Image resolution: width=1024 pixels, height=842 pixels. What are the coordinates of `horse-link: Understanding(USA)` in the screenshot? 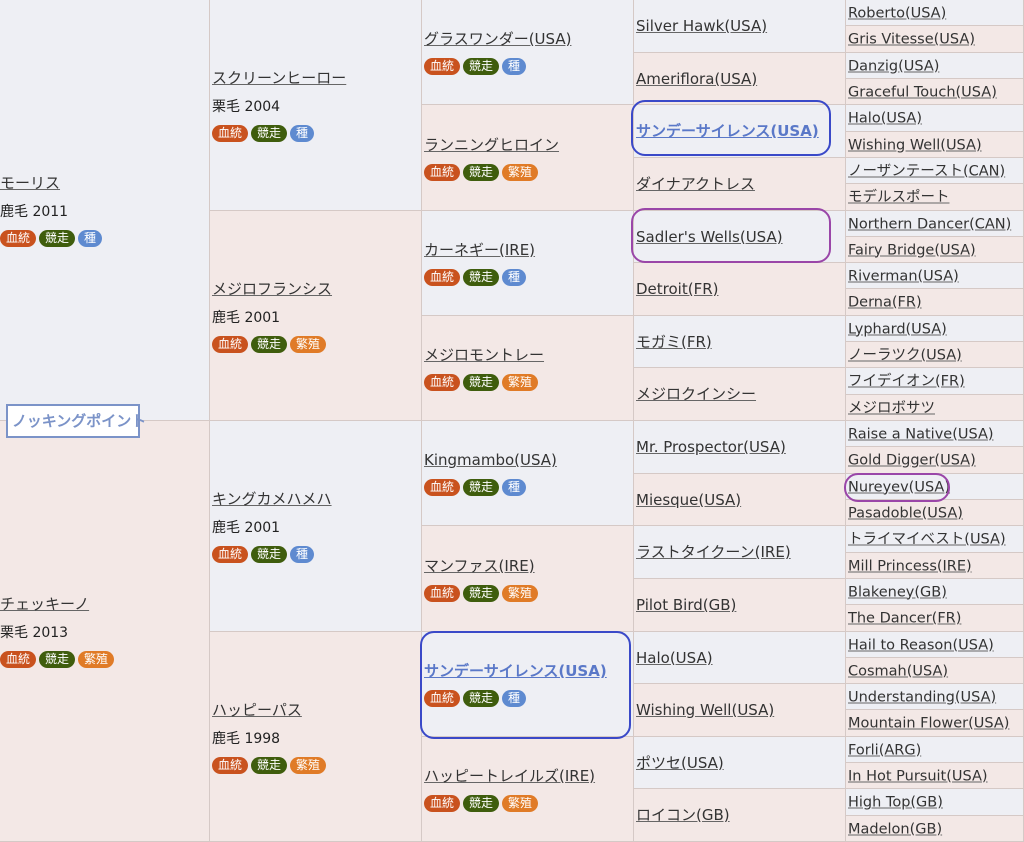 It's located at (922, 697).